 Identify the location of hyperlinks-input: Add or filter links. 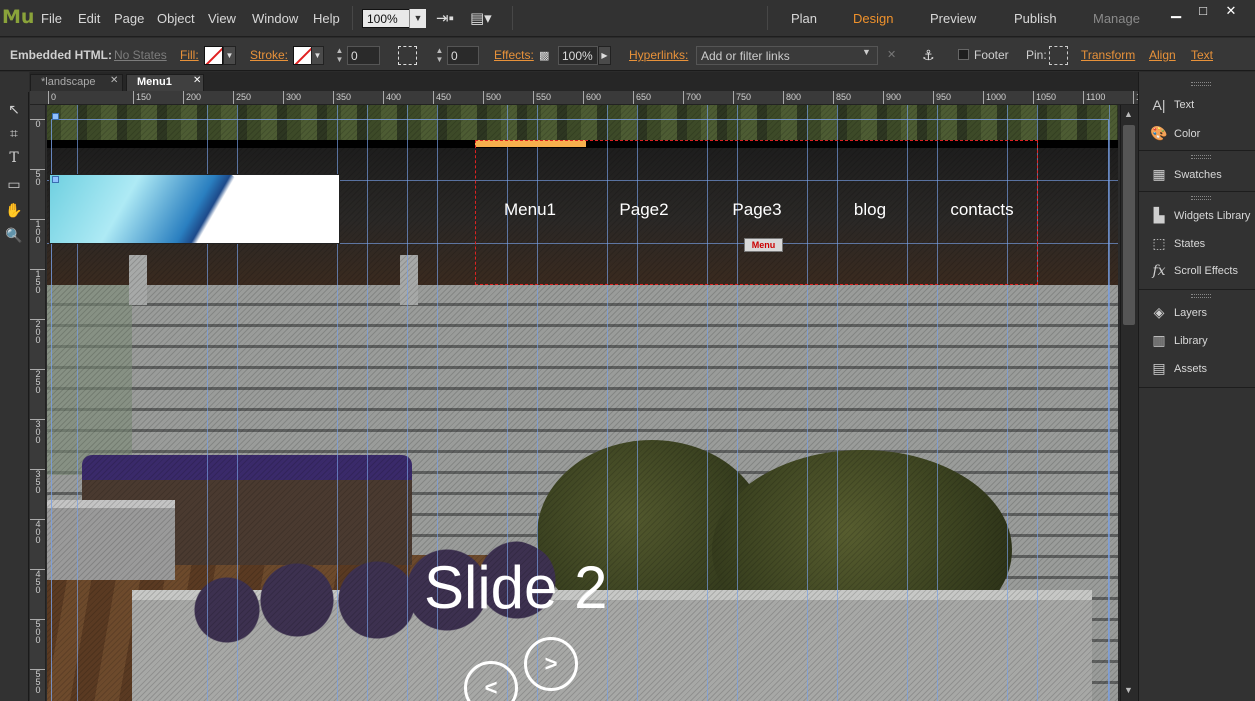
(787, 55).